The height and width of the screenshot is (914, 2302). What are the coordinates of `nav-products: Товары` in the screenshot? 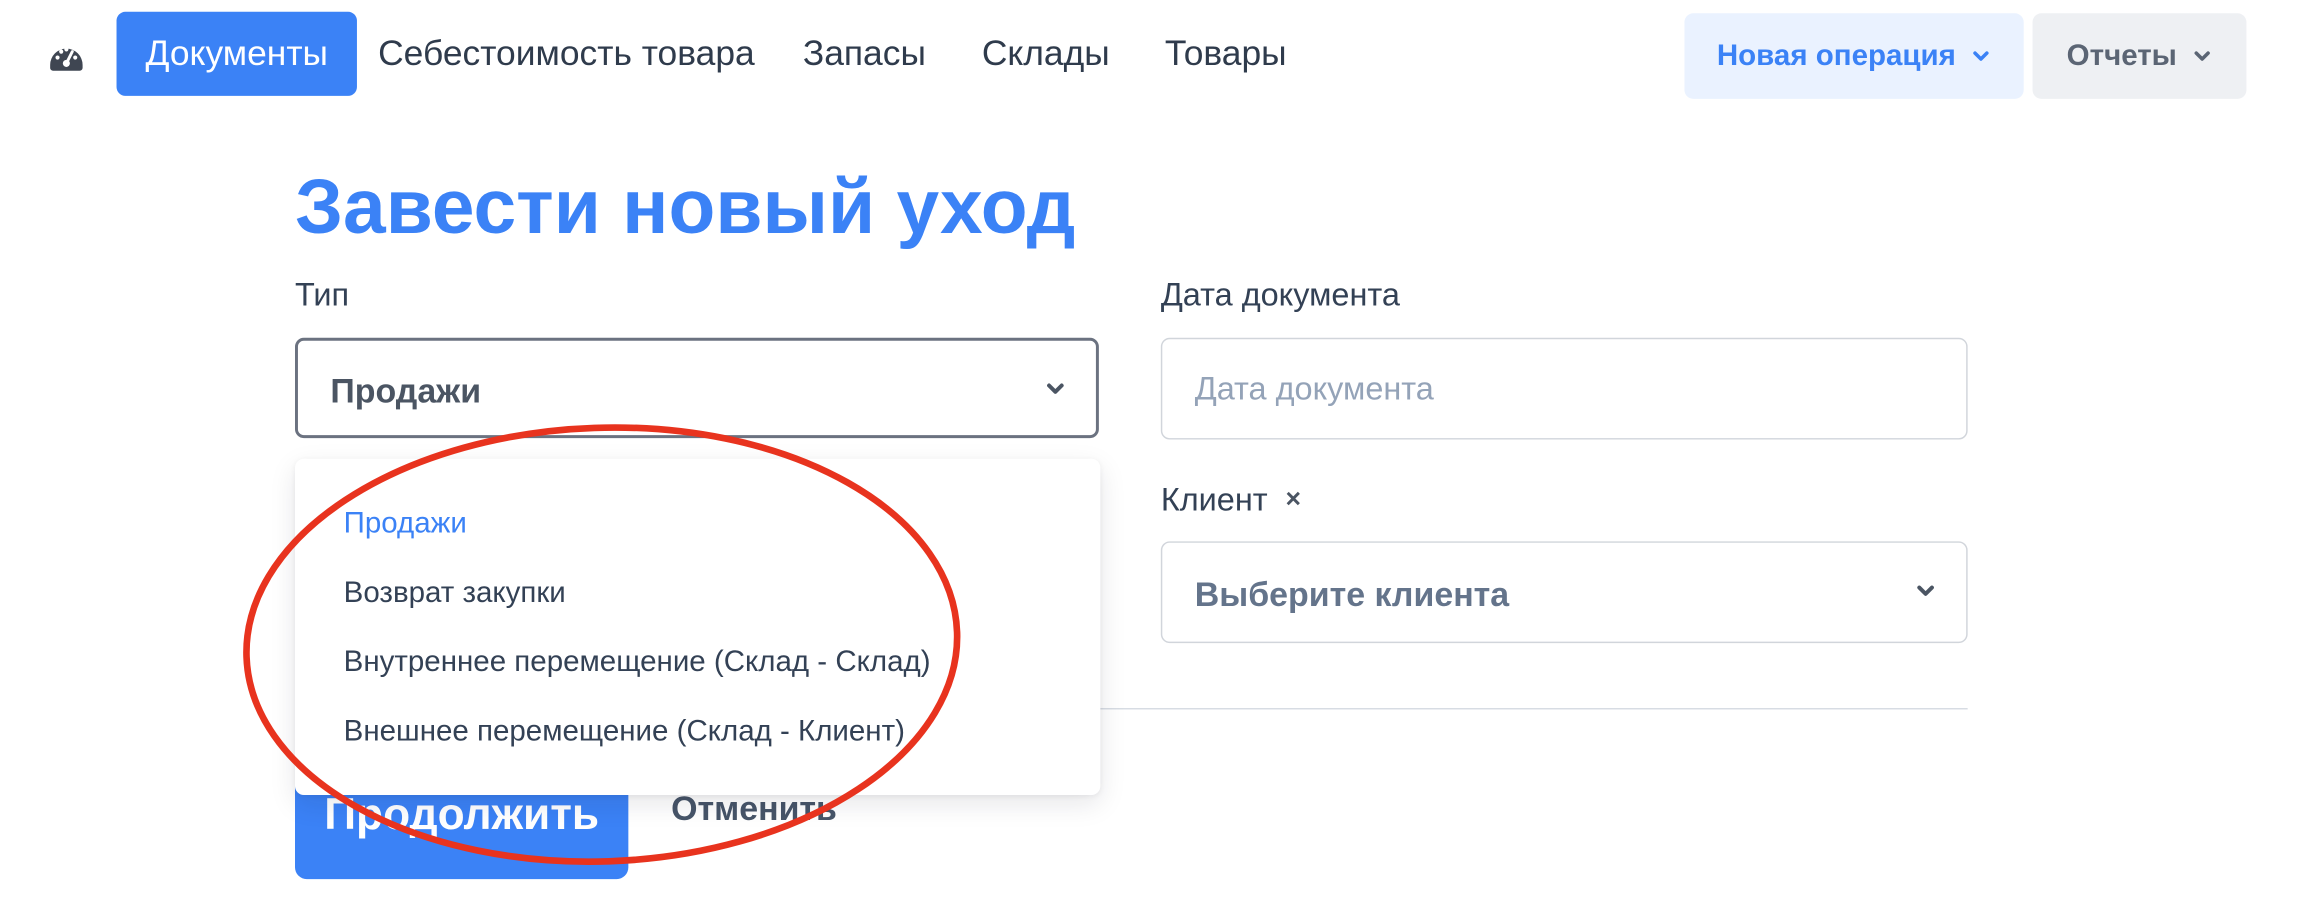 It's located at (1226, 54).